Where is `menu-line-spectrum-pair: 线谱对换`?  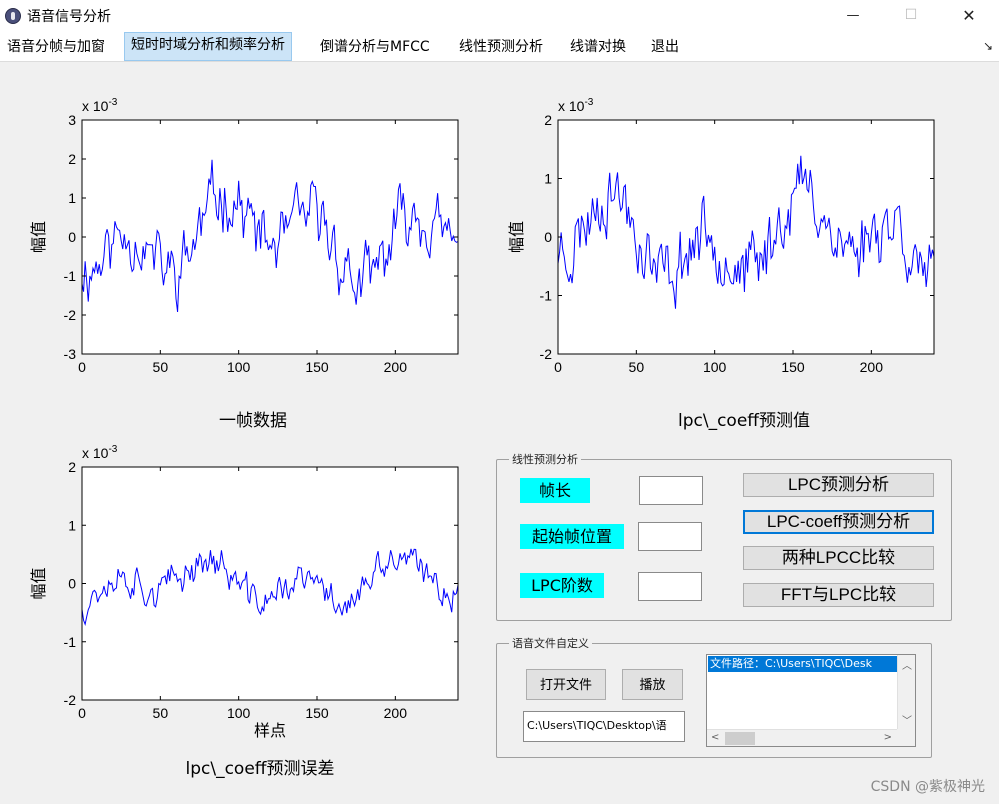
menu-line-spectrum-pair: 线谱对换 is located at coordinates (598, 47).